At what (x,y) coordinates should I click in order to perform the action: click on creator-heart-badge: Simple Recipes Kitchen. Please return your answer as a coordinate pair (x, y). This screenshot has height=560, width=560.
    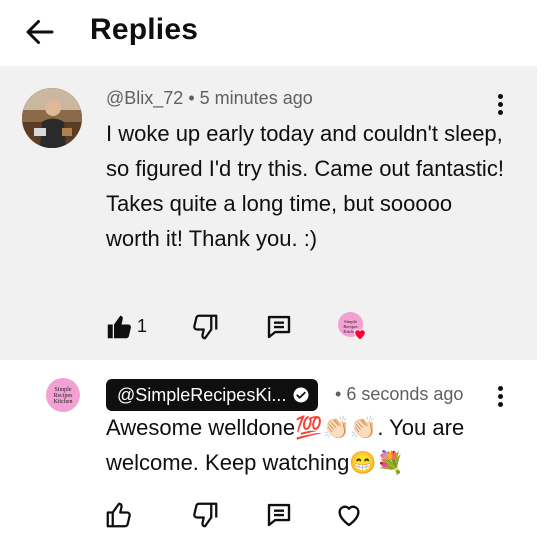
    Looking at the image, I should click on (354, 328).